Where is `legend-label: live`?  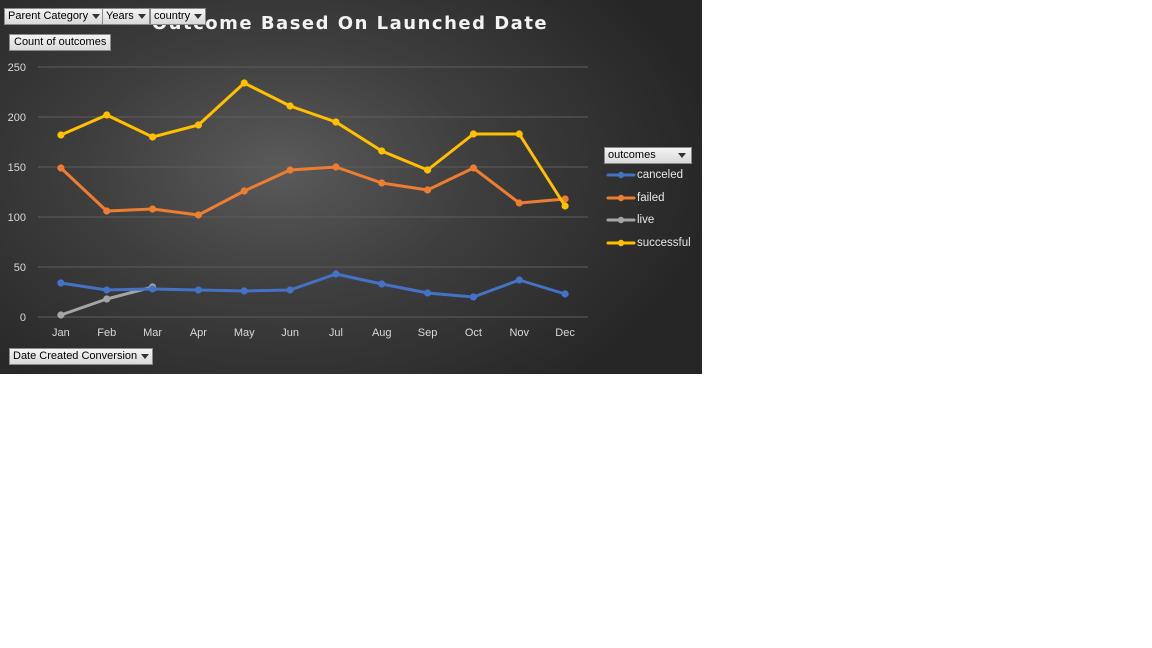 legend-label: live is located at coordinates (646, 220).